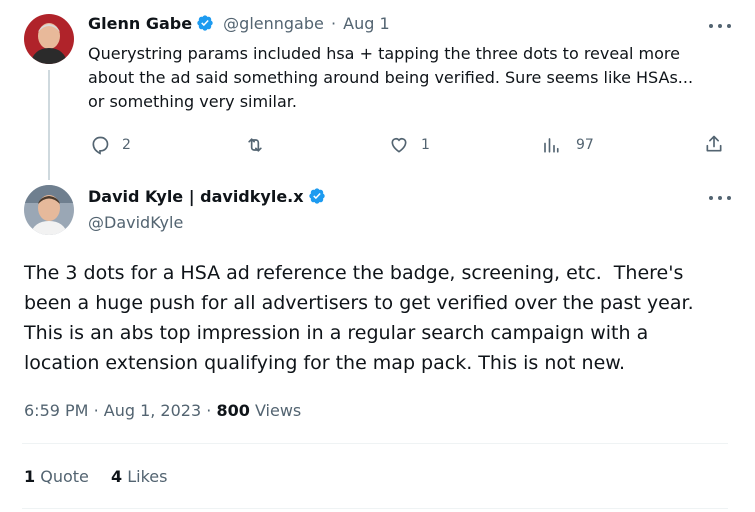  What do you see at coordinates (147, 476) in the screenshot?
I see `likes-label: Likes` at bounding box center [147, 476].